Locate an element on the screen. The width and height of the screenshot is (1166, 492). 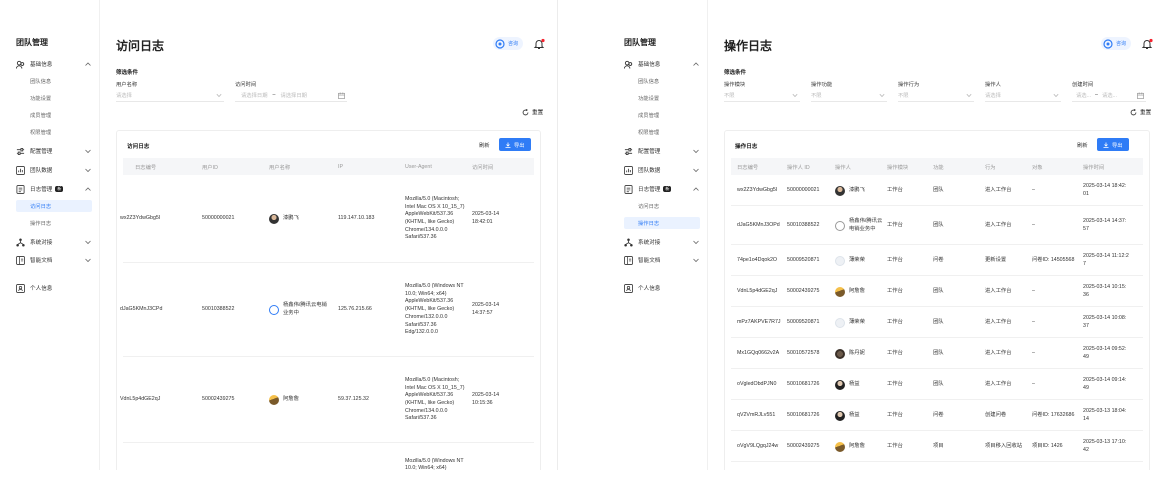
operator-select-placeholder: 请选择 is located at coordinates (993, 96).